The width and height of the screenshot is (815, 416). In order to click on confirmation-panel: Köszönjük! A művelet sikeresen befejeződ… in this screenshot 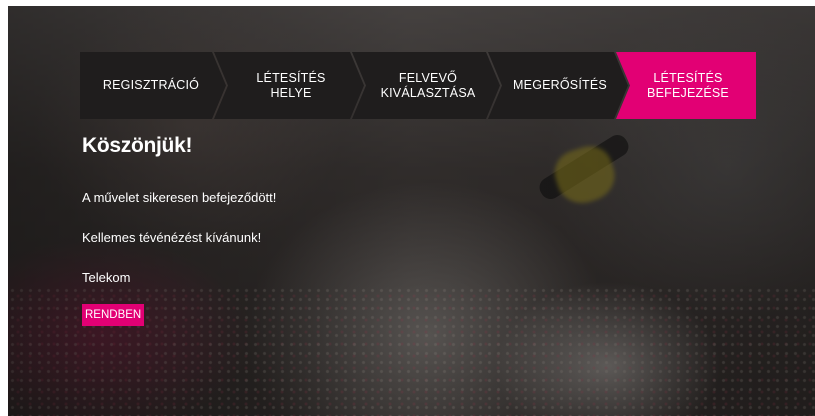, I will do `click(179, 230)`.